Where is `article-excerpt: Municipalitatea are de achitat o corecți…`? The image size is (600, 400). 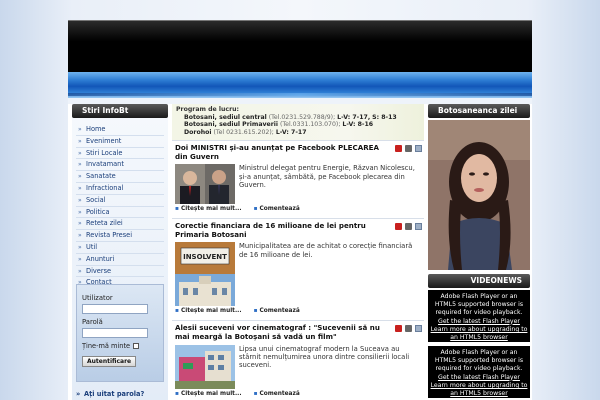 article-excerpt: Municipalitatea are de achitat o corecți… is located at coordinates (326, 250).